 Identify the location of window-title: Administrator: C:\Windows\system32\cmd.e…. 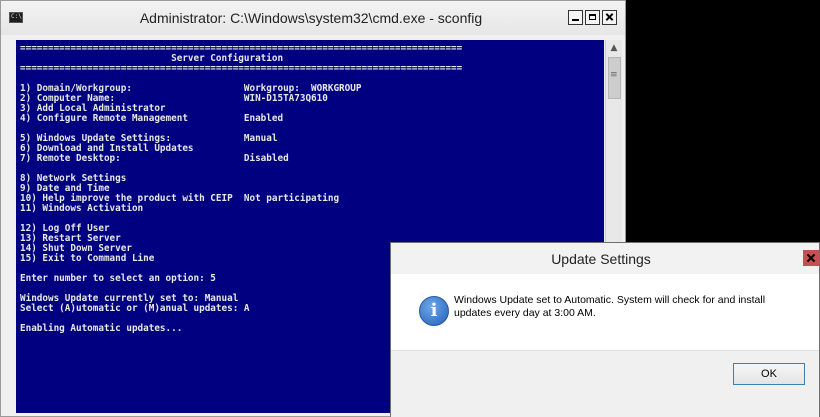
(311, 18).